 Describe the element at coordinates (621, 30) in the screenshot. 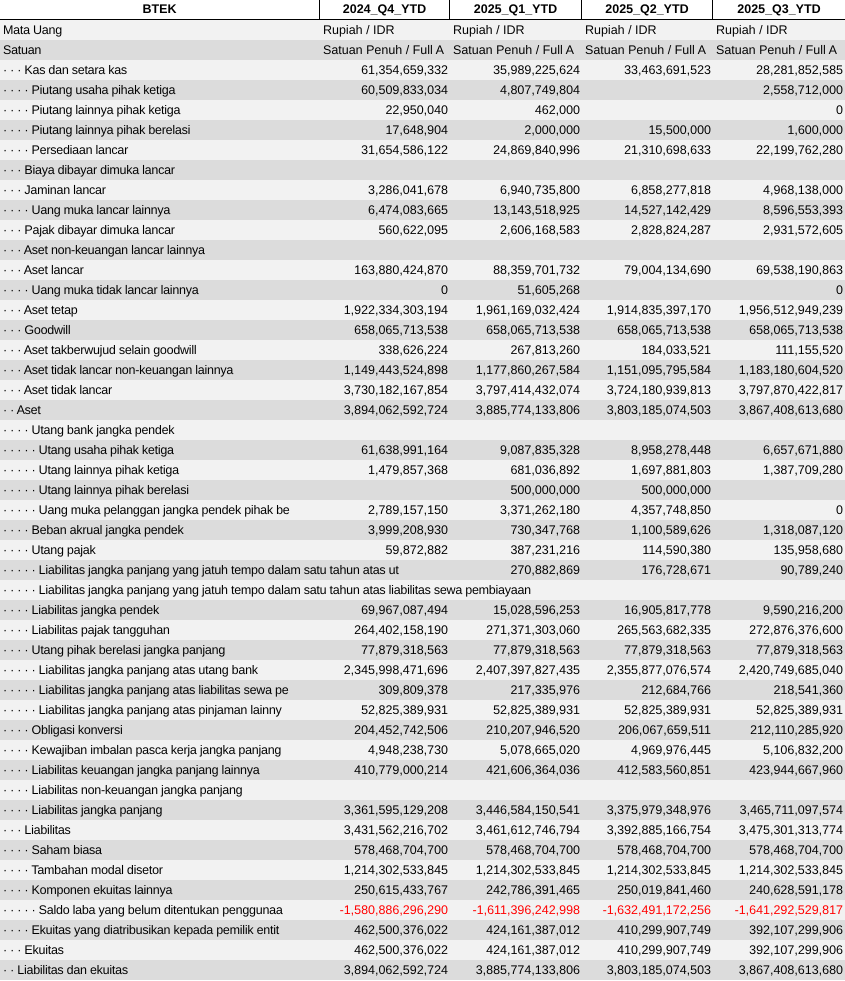

I see `table-cell-text: Rupiah / IDR` at that location.